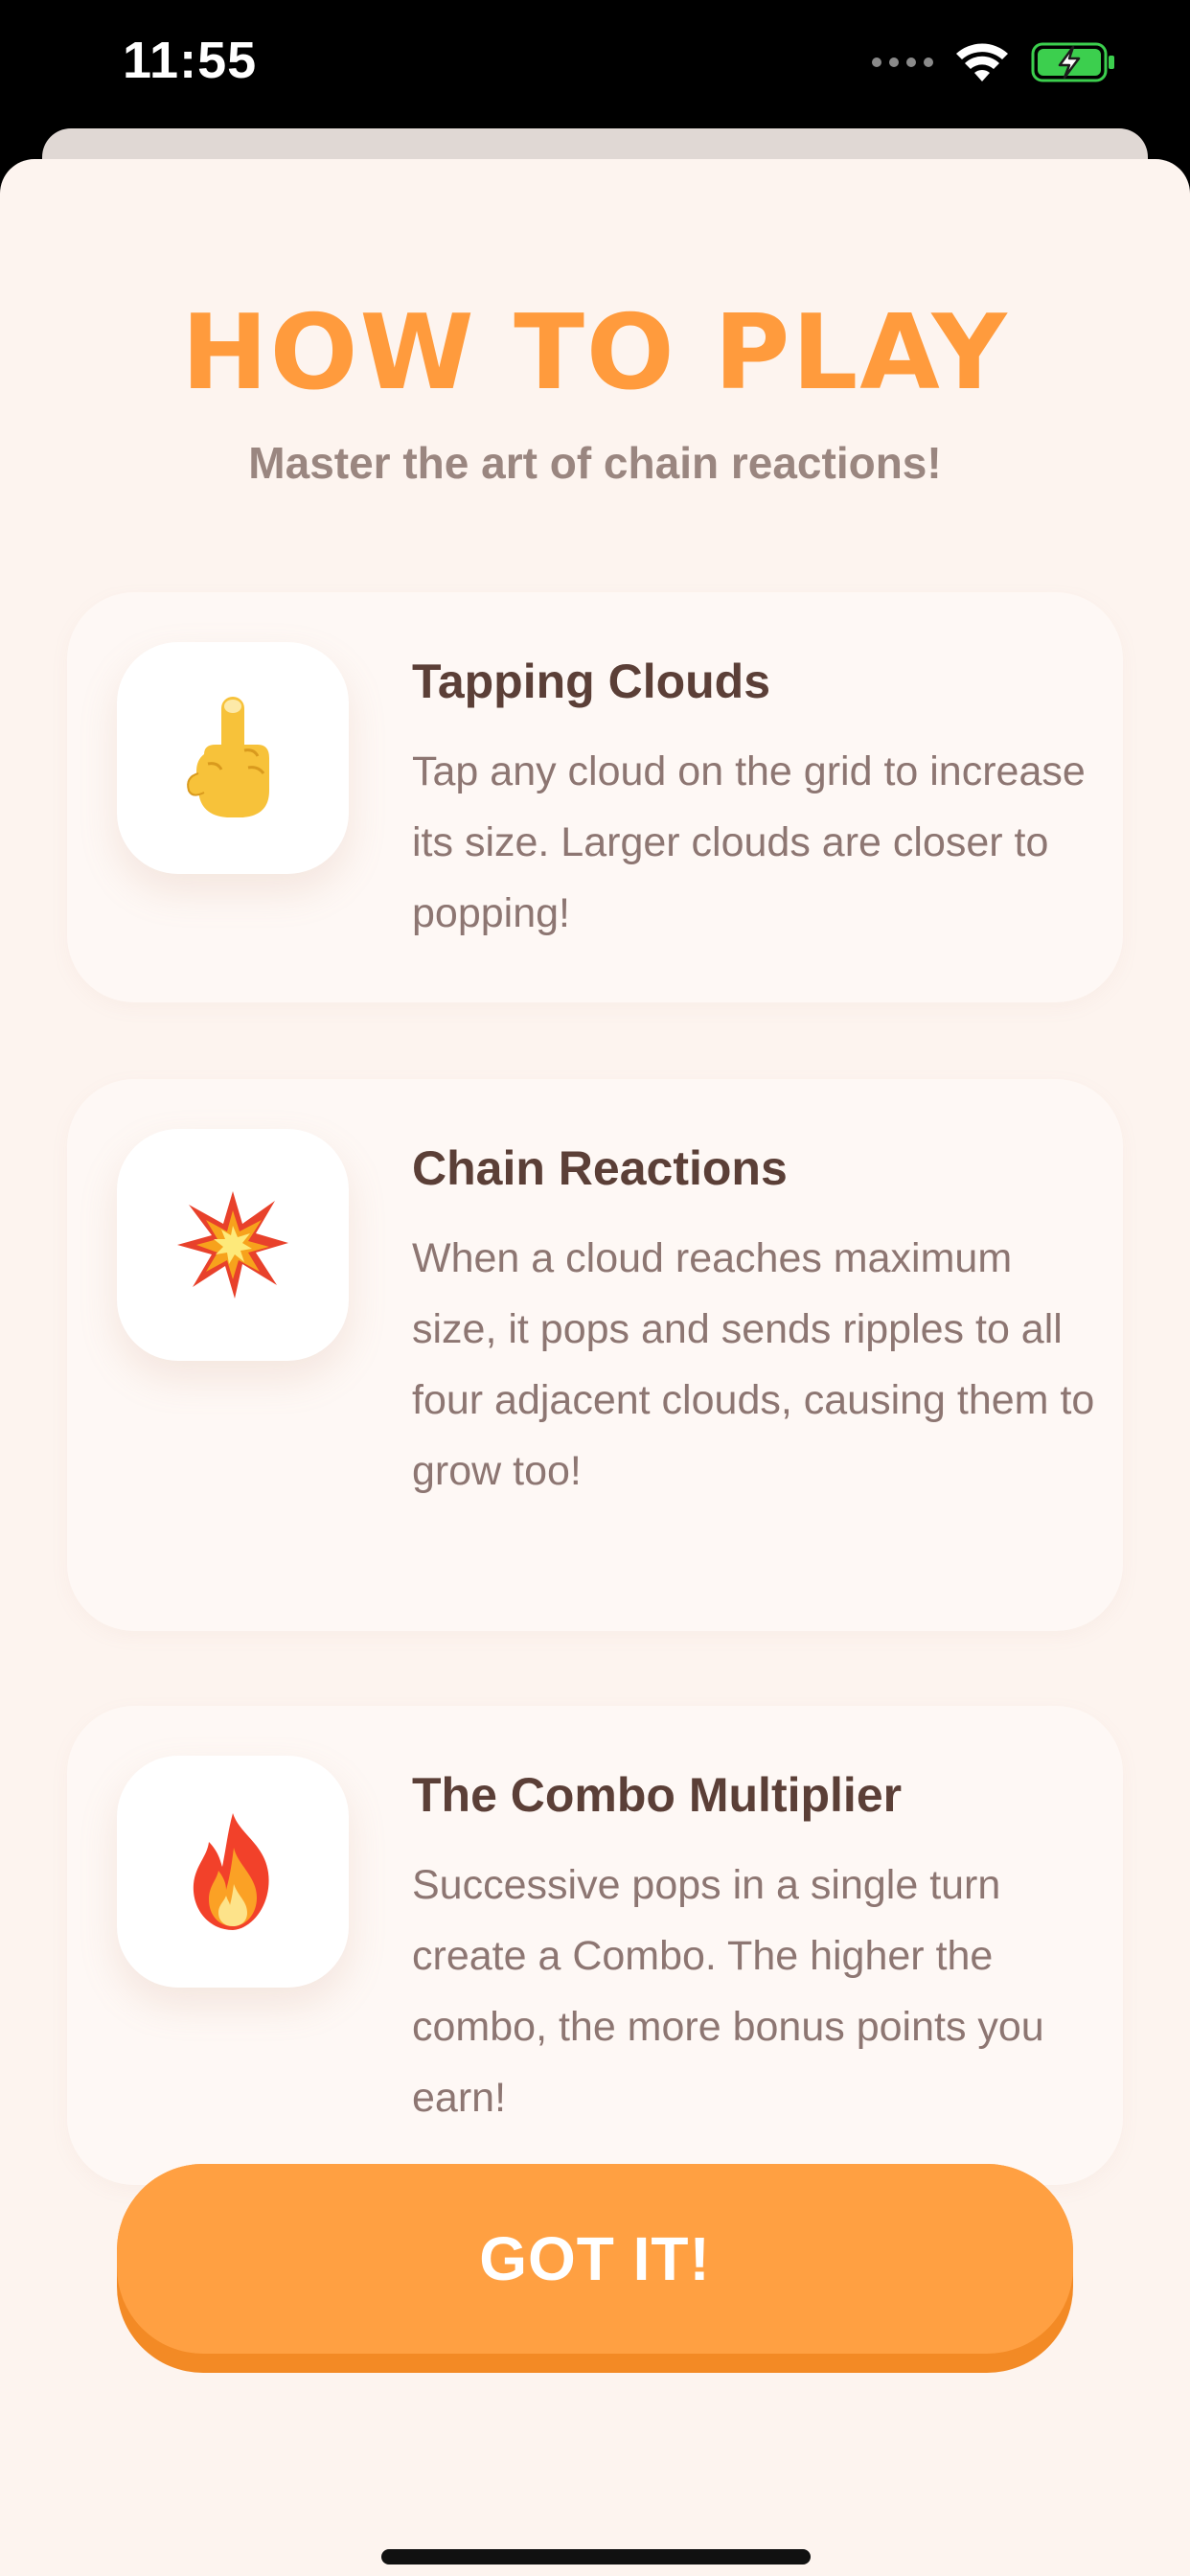 This screenshot has height=2576, width=1190. I want to click on page-title: HOW TO PLAY, so click(595, 353).